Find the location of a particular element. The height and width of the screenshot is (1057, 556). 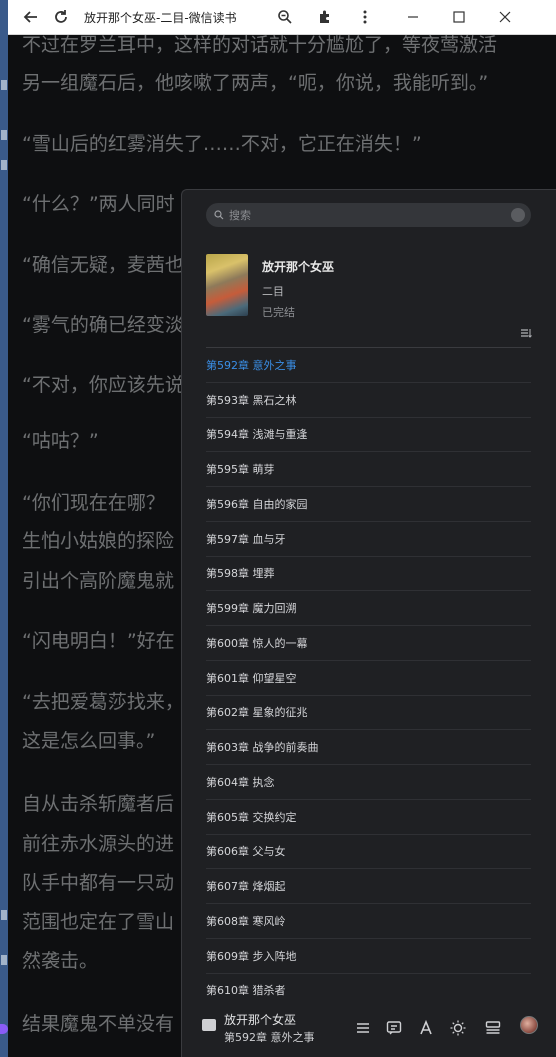

chapter-item: 第594章 浅滩与重逢 is located at coordinates (368, 435).